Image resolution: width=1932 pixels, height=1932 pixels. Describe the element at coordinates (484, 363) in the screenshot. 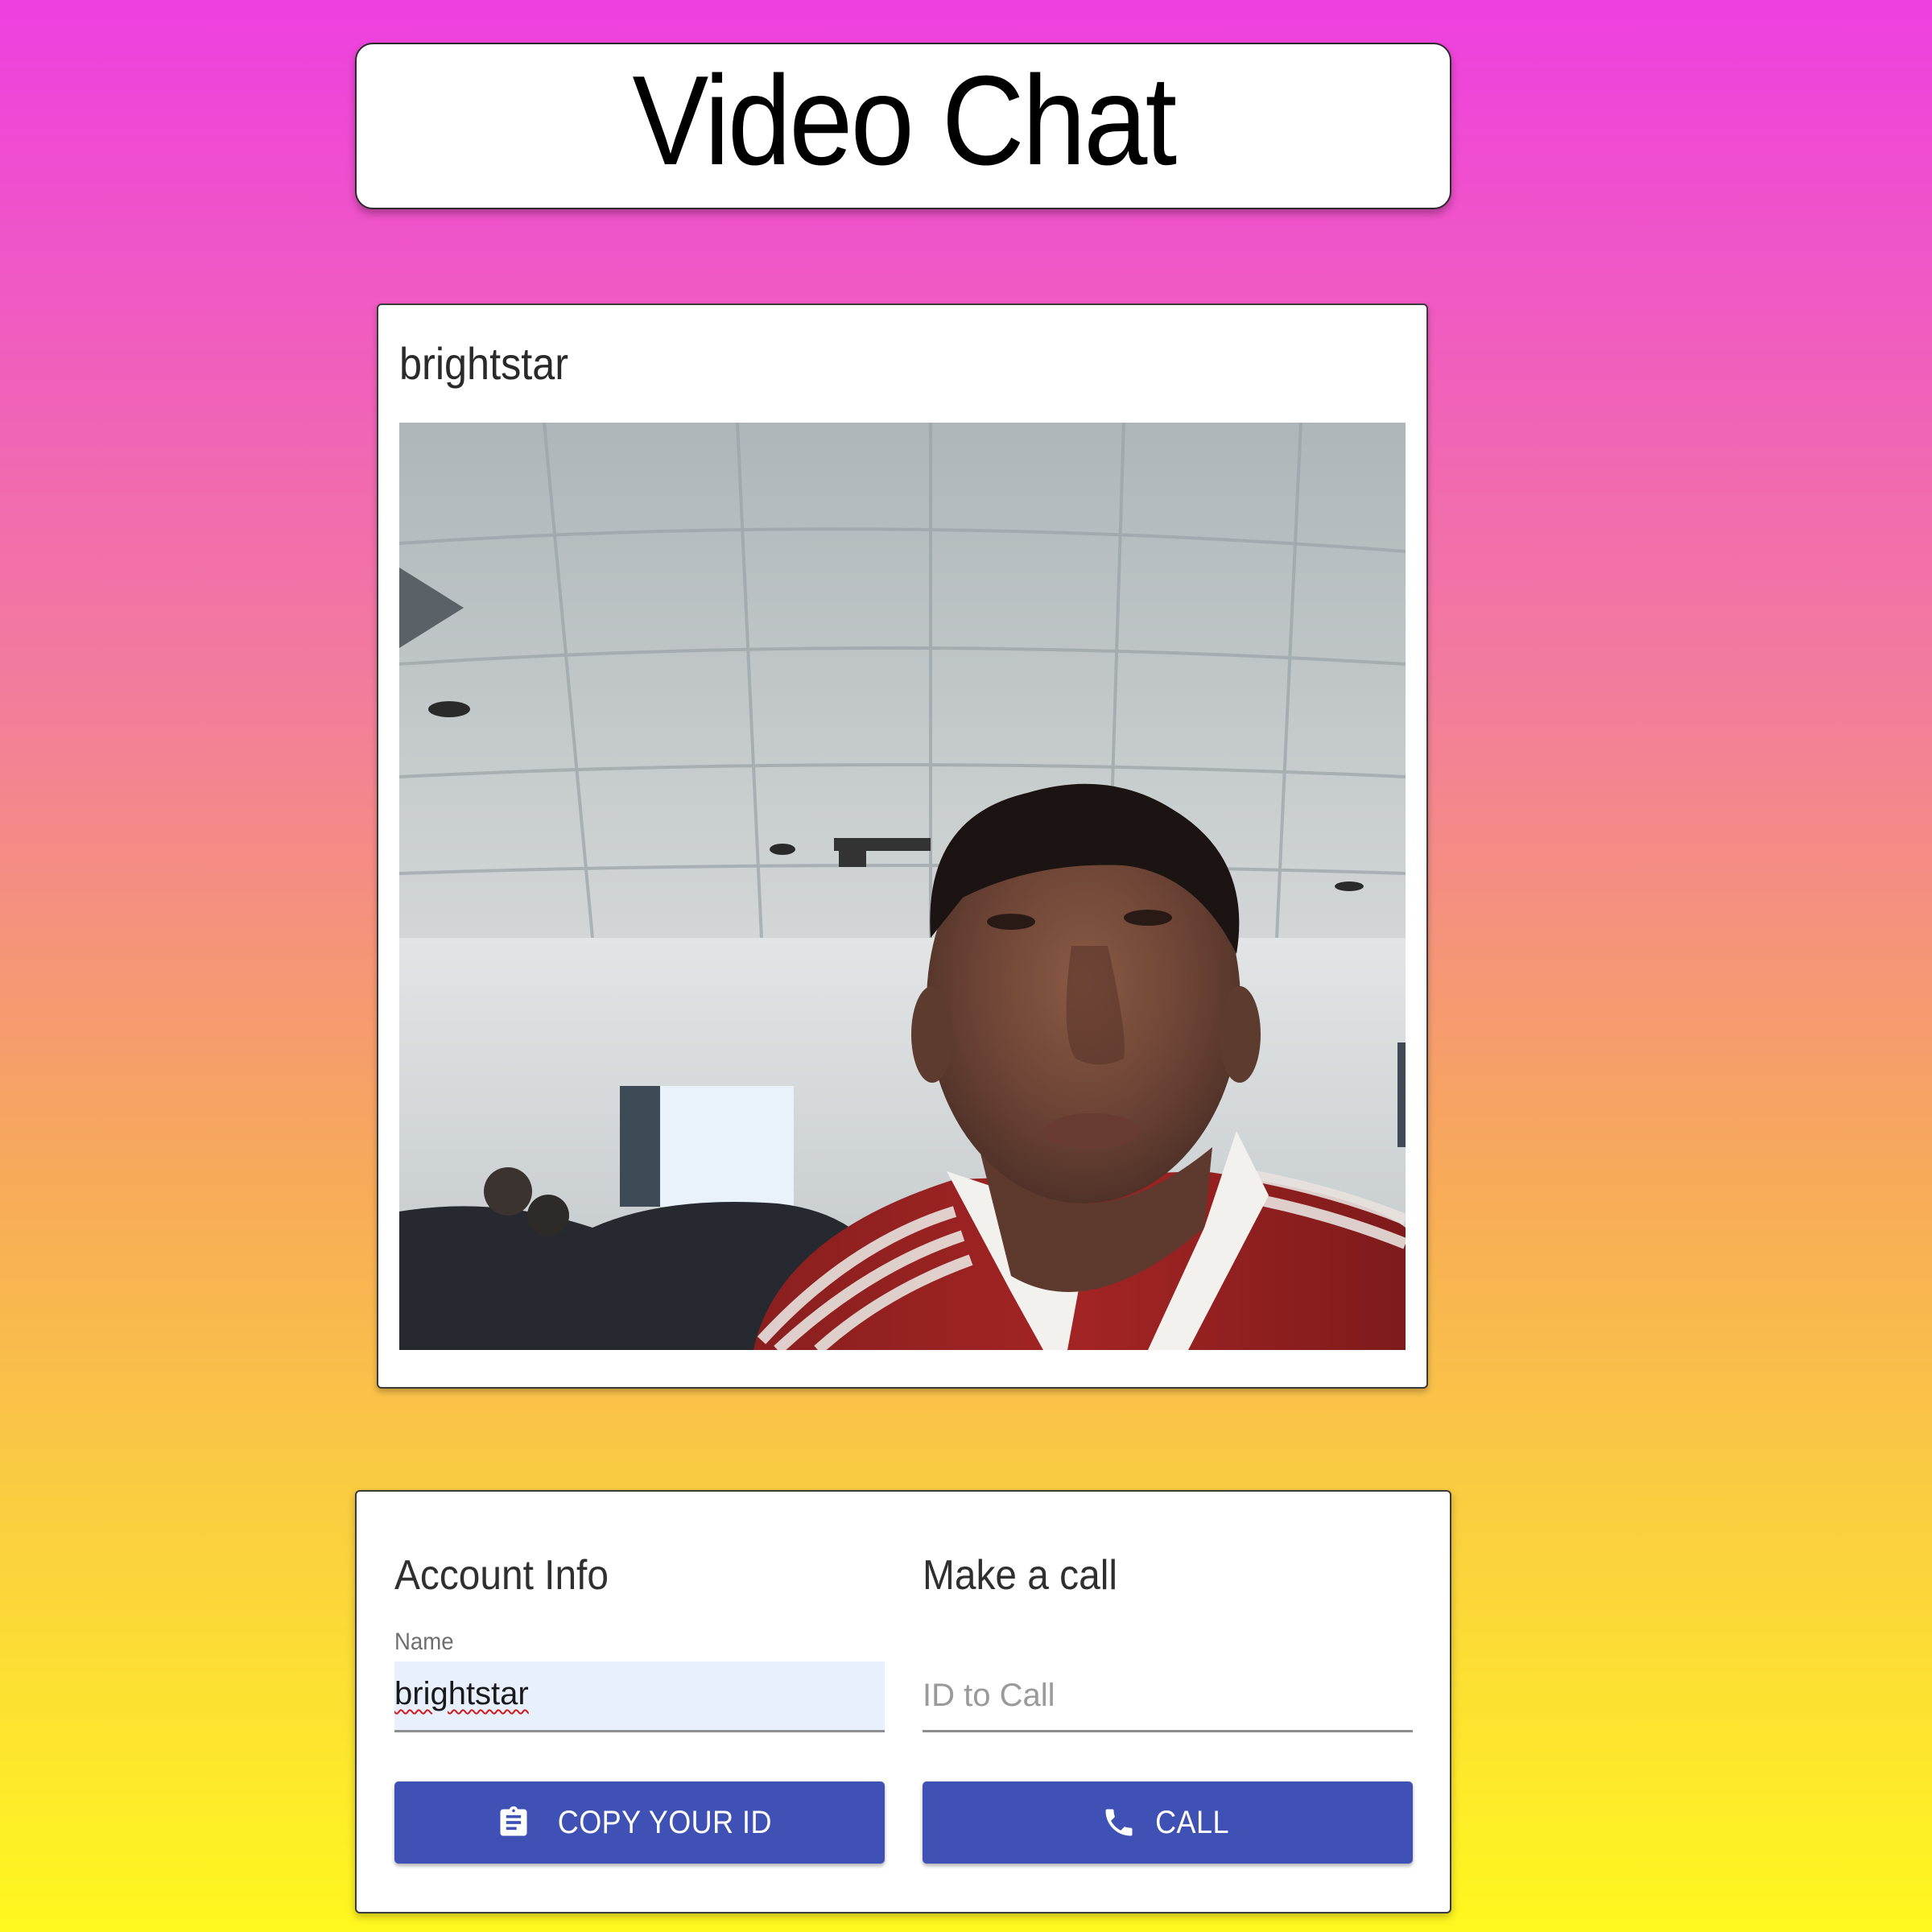

I see `video-card-name: brightstar` at that location.